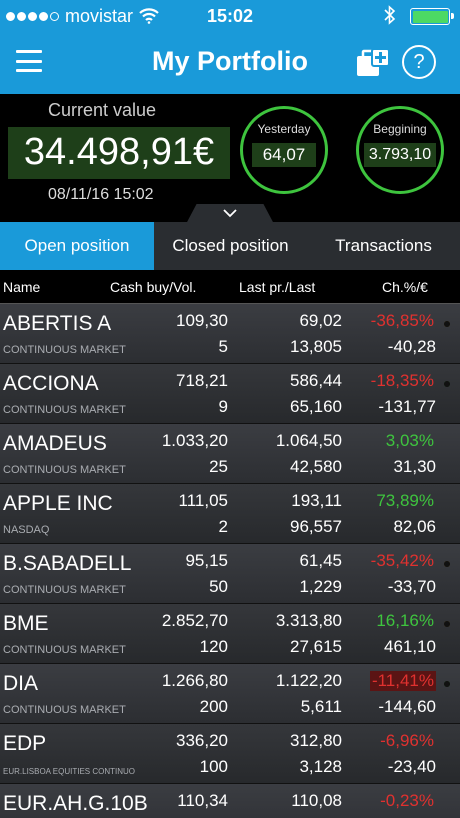 This screenshot has height=818, width=460. Describe the element at coordinates (230, 801) in the screenshot. I see `table-row: EUR.AH.G.10B 110,34 110,08 -0,23%` at that location.